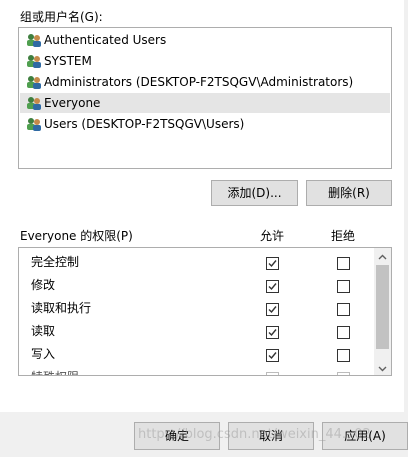 The height and width of the screenshot is (457, 408). Describe the element at coordinates (55, 262) in the screenshot. I see `permission-name: 完全控制` at that location.